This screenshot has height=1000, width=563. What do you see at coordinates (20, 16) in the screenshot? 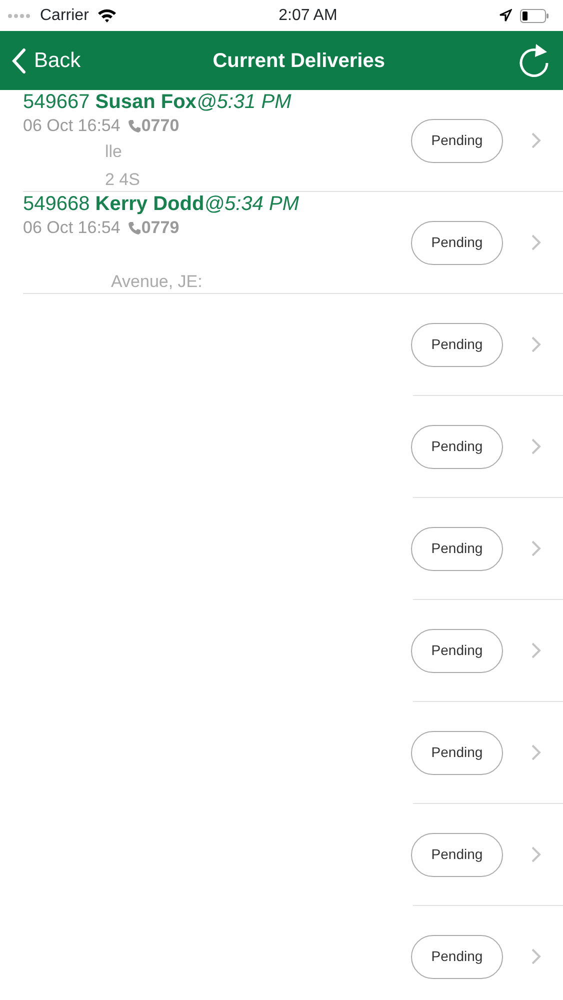
I see `signal-icon` at bounding box center [20, 16].